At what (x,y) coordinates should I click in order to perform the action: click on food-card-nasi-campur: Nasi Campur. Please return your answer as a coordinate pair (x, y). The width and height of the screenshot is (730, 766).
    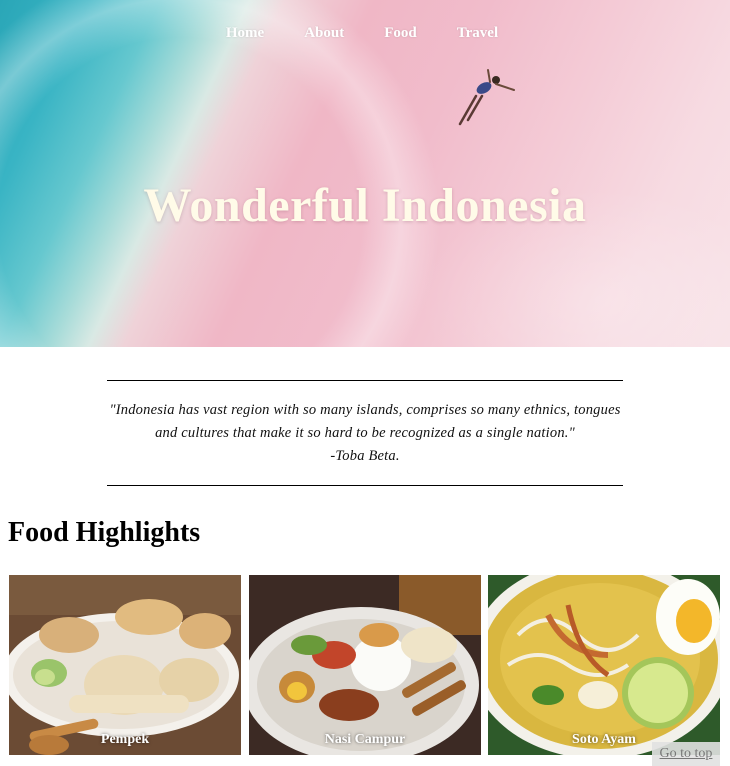
    Looking at the image, I should click on (365, 665).